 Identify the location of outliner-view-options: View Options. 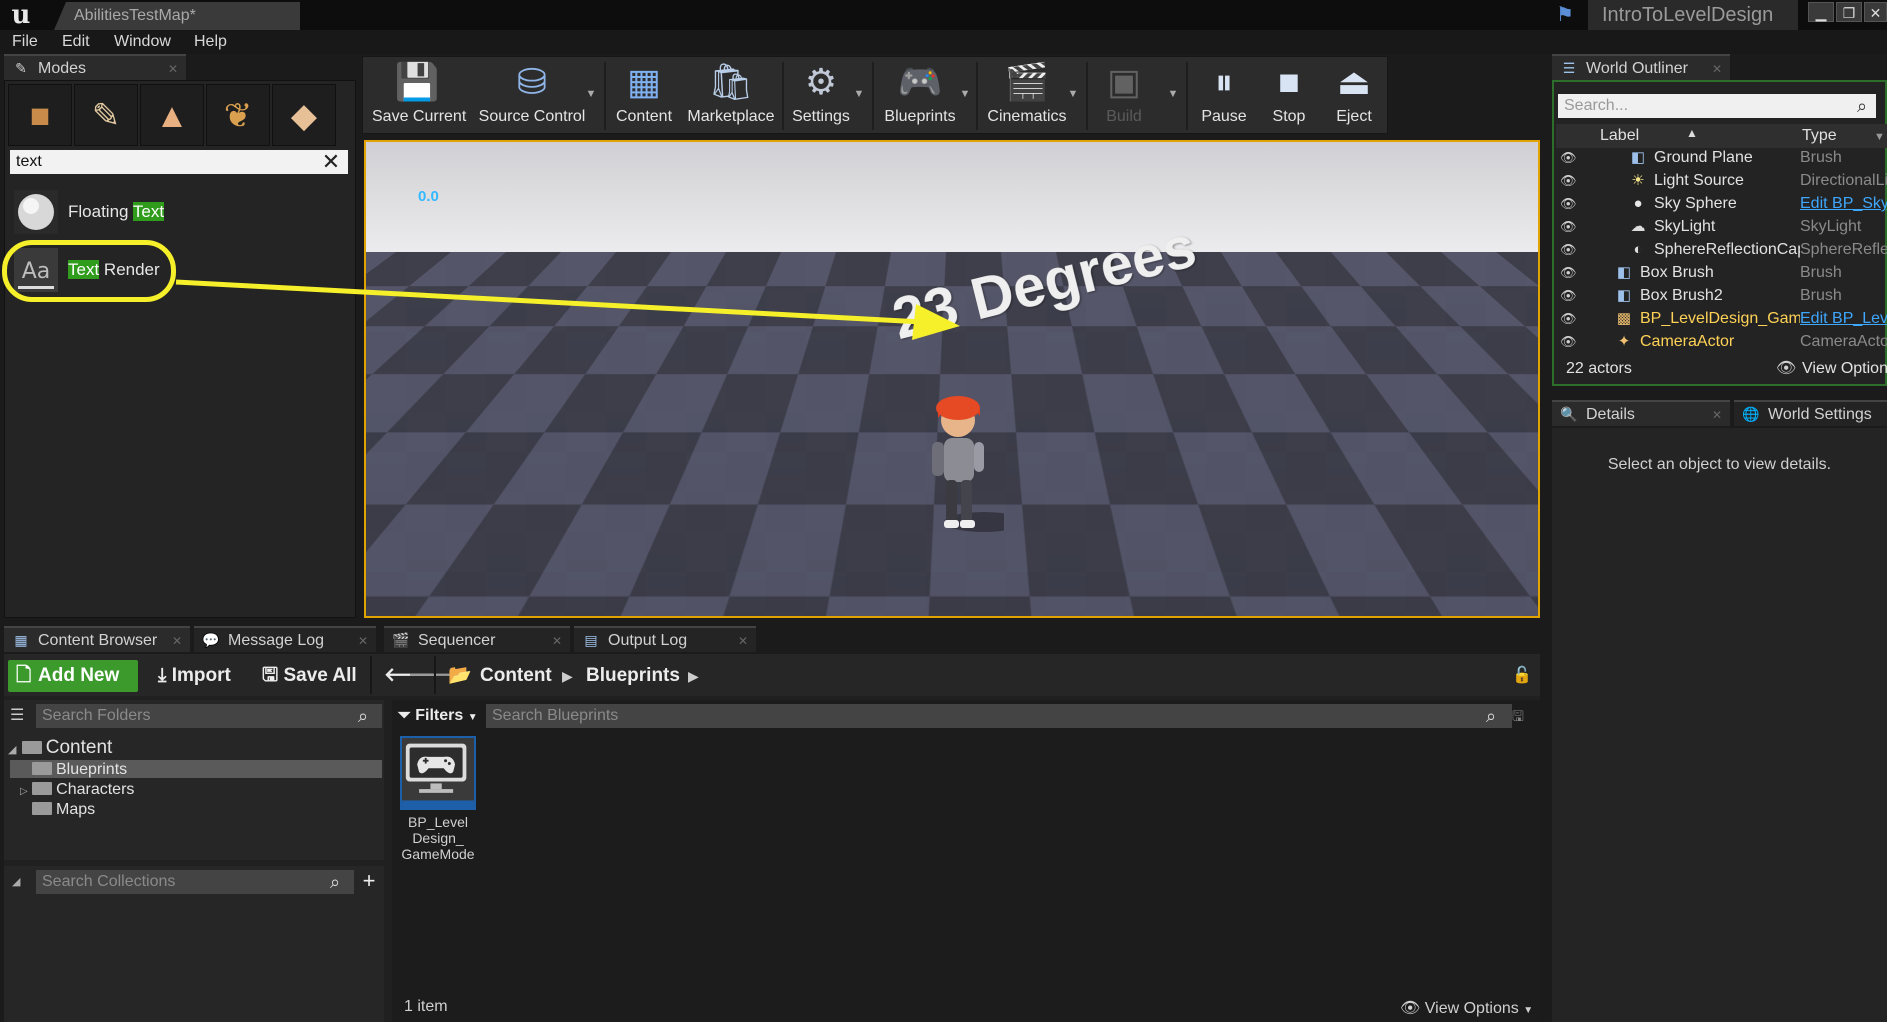
(1844, 369).